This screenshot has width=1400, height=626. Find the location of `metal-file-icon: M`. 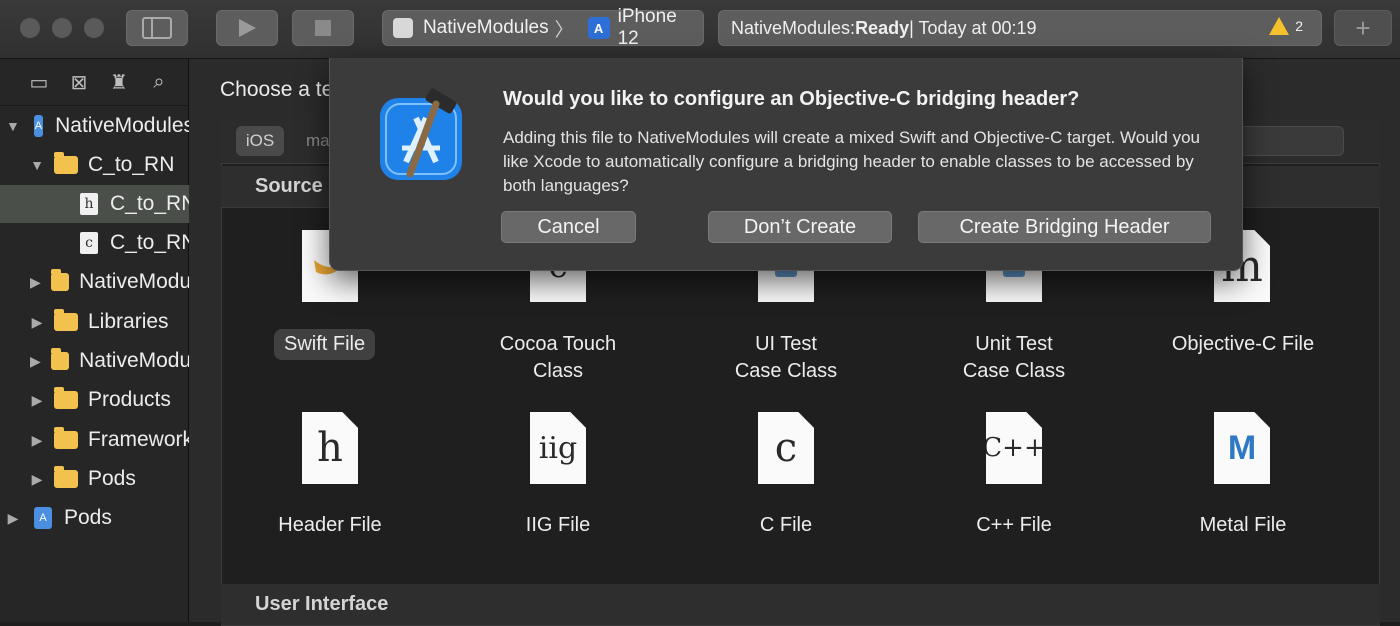

metal-file-icon: M is located at coordinates (1242, 448).